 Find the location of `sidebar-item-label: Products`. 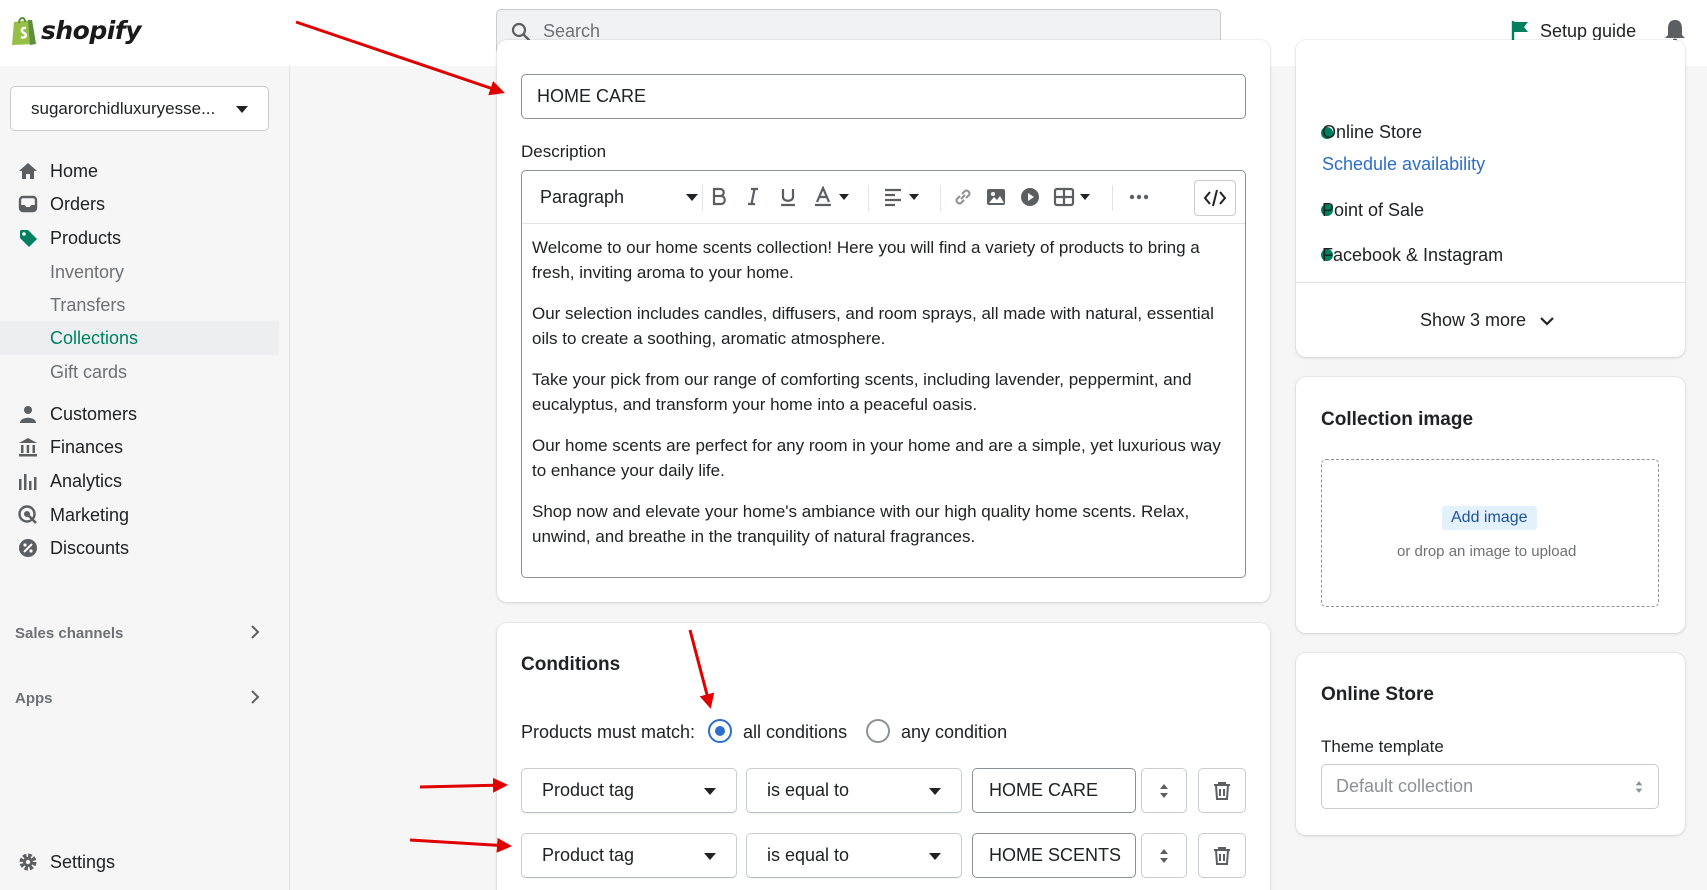

sidebar-item-label: Products is located at coordinates (86, 237).